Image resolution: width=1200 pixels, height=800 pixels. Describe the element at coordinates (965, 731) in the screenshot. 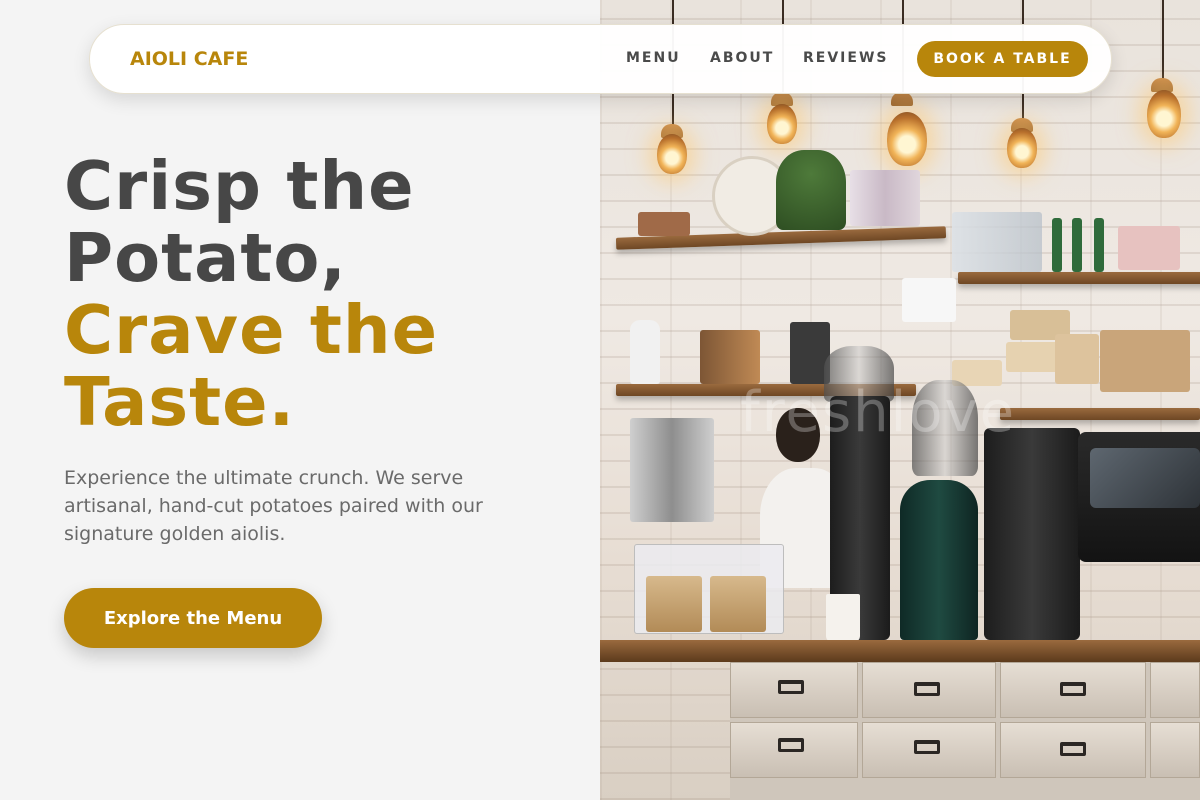

I see `drawer-cabinet` at that location.